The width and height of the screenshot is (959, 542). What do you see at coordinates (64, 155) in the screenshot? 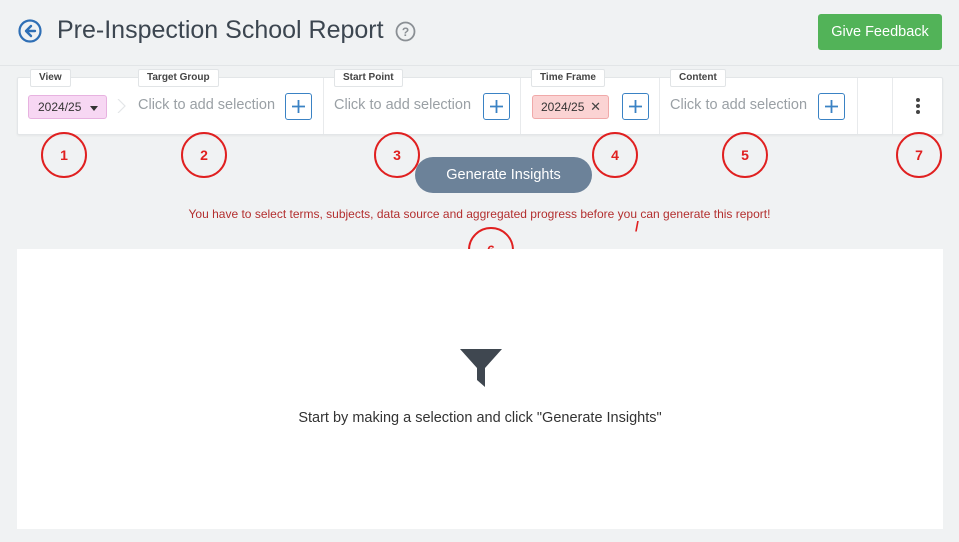
I see `annotation-marker-1: 1` at bounding box center [64, 155].